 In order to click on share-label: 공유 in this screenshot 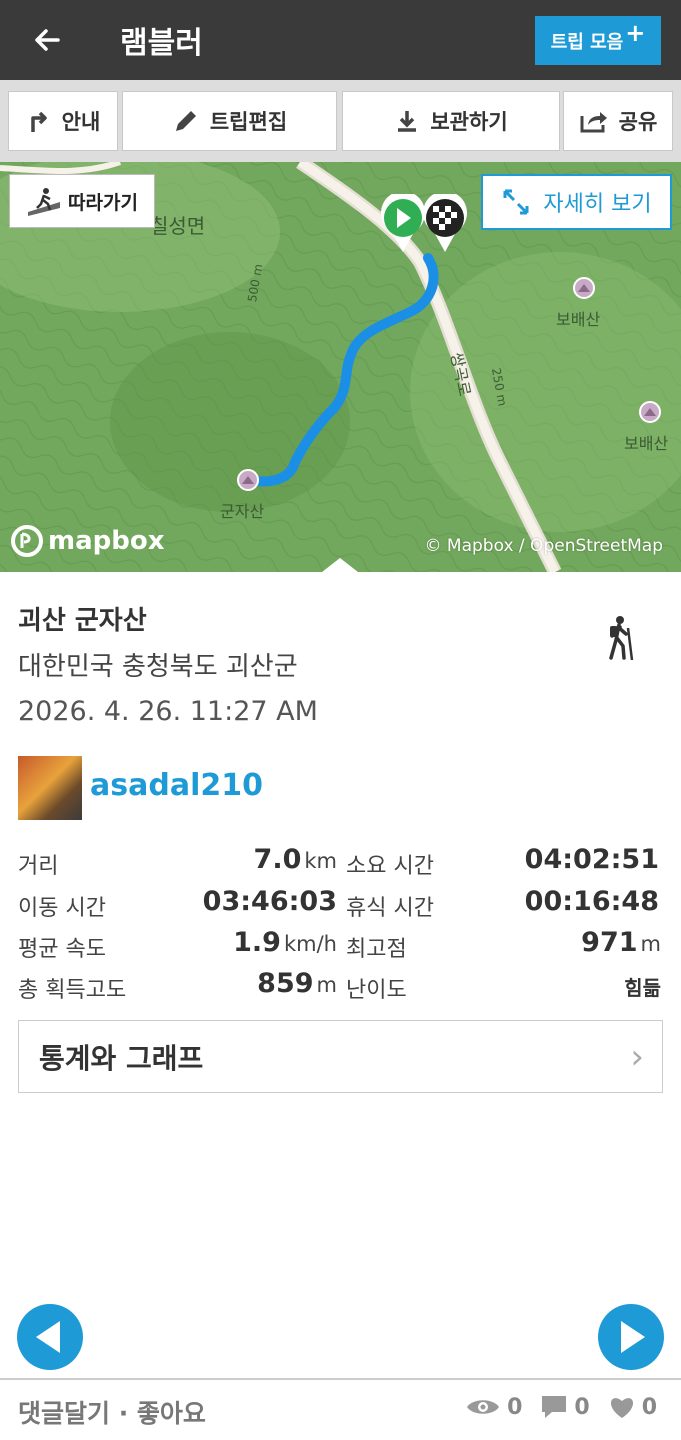, I will do `click(638, 122)`.